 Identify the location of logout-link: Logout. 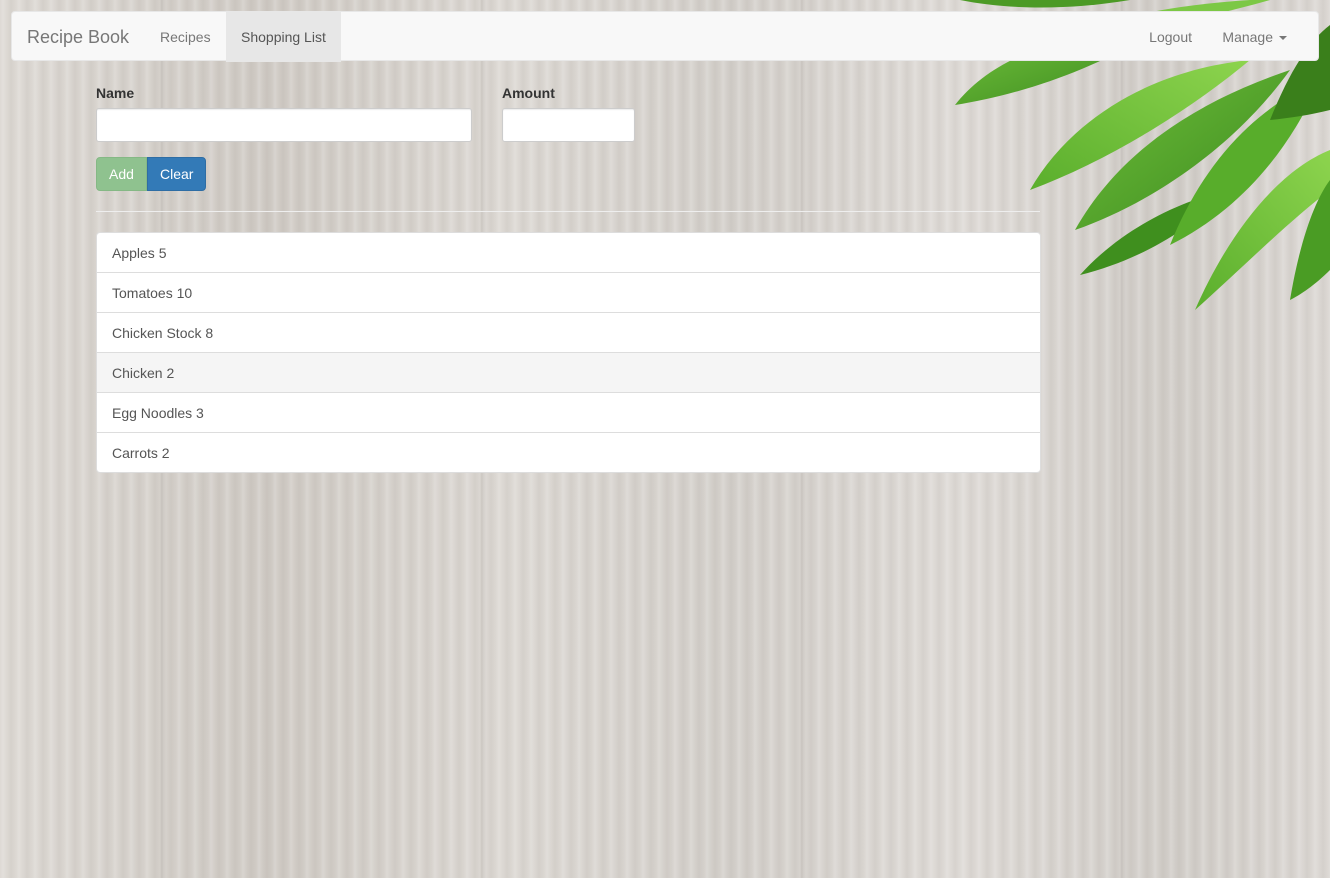
(1170, 37).